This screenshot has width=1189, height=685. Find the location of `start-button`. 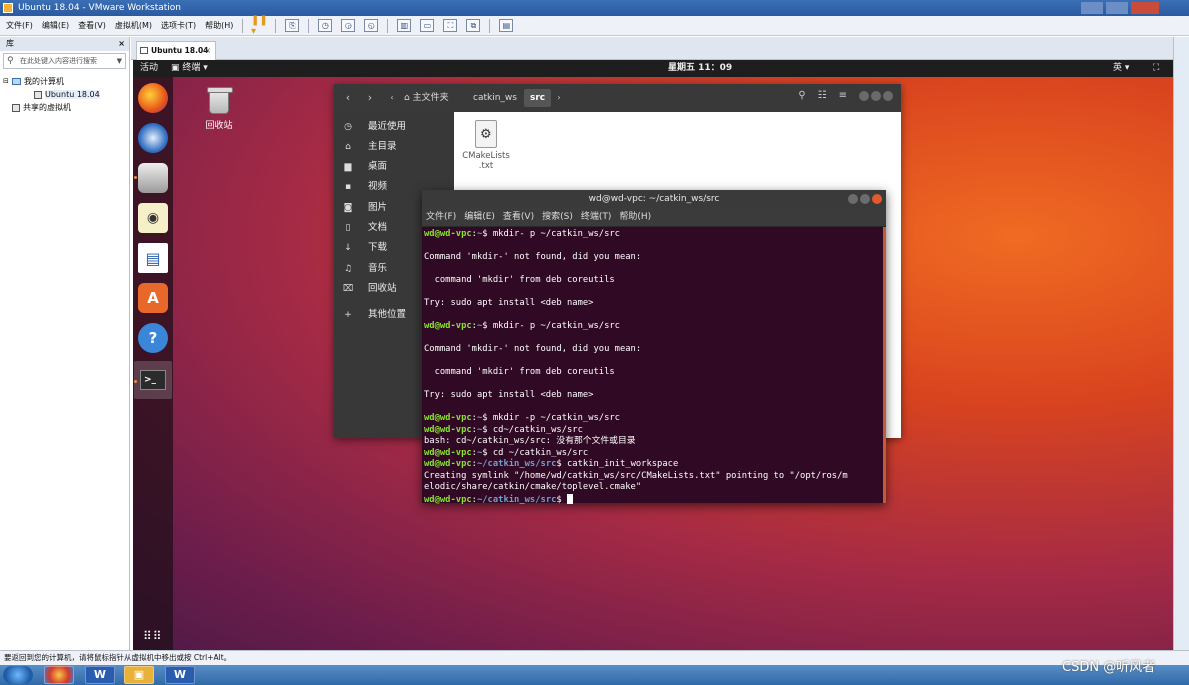

start-button is located at coordinates (18, 675).